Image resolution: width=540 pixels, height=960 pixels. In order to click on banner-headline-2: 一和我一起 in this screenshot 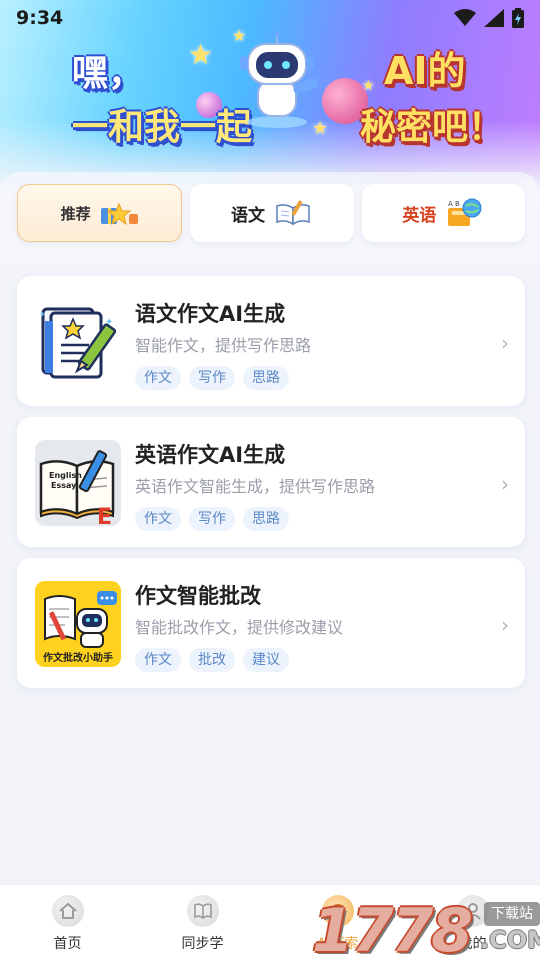, I will do `click(162, 127)`.